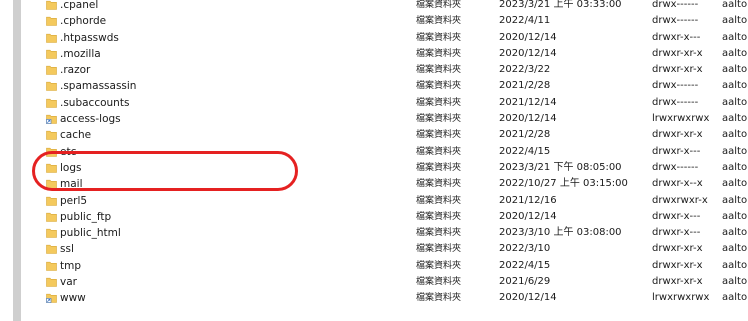 The image size is (748, 321). Describe the element at coordinates (90, 233) in the screenshot. I see `file-name: public_html` at that location.